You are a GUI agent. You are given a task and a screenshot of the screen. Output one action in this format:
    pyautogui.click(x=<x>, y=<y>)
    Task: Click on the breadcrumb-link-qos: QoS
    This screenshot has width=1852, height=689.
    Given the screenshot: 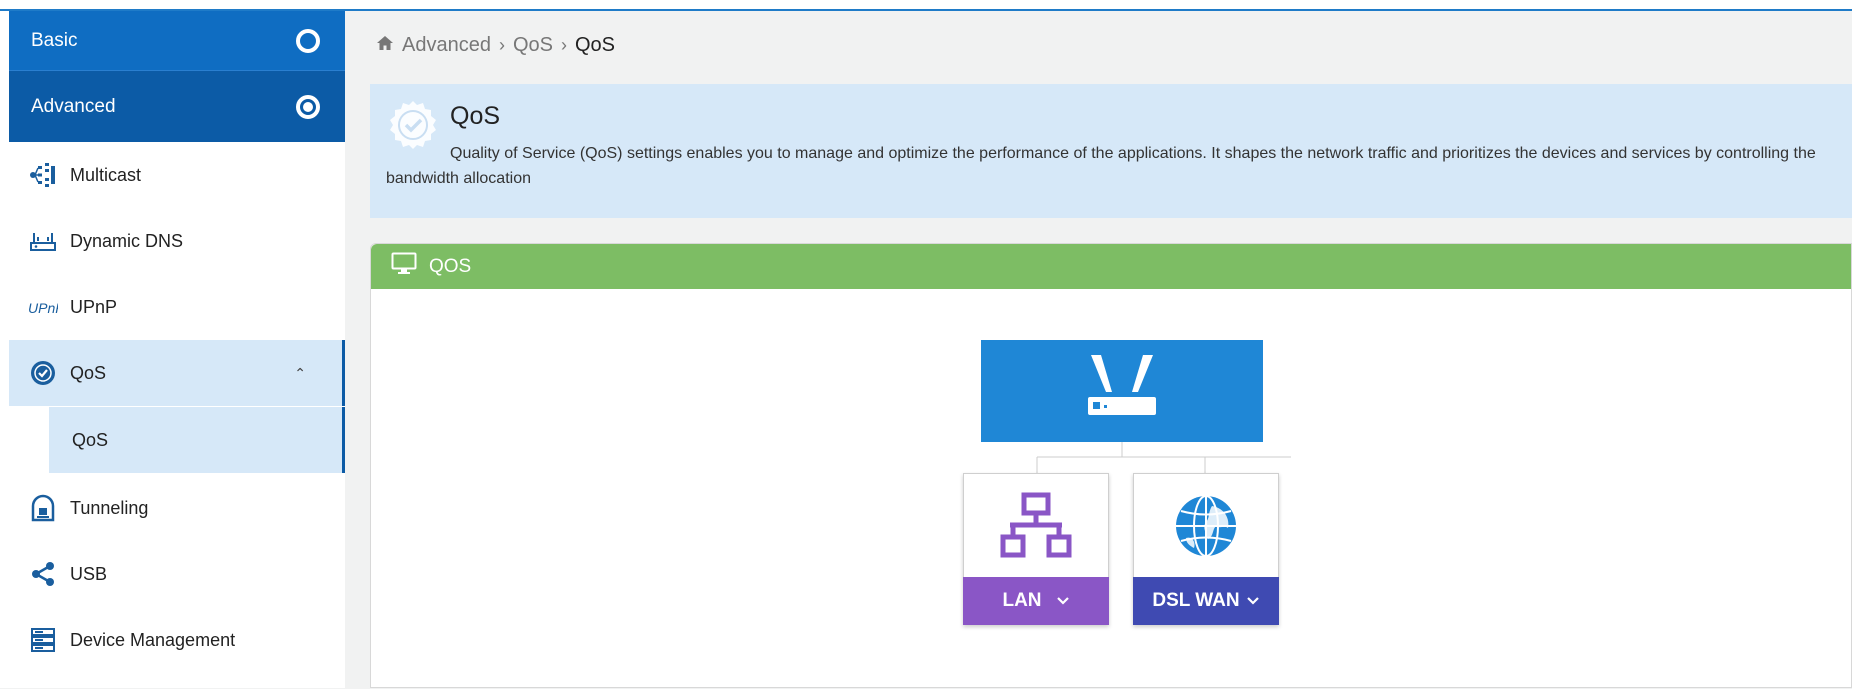 What is the action you would take?
    pyautogui.click(x=533, y=45)
    